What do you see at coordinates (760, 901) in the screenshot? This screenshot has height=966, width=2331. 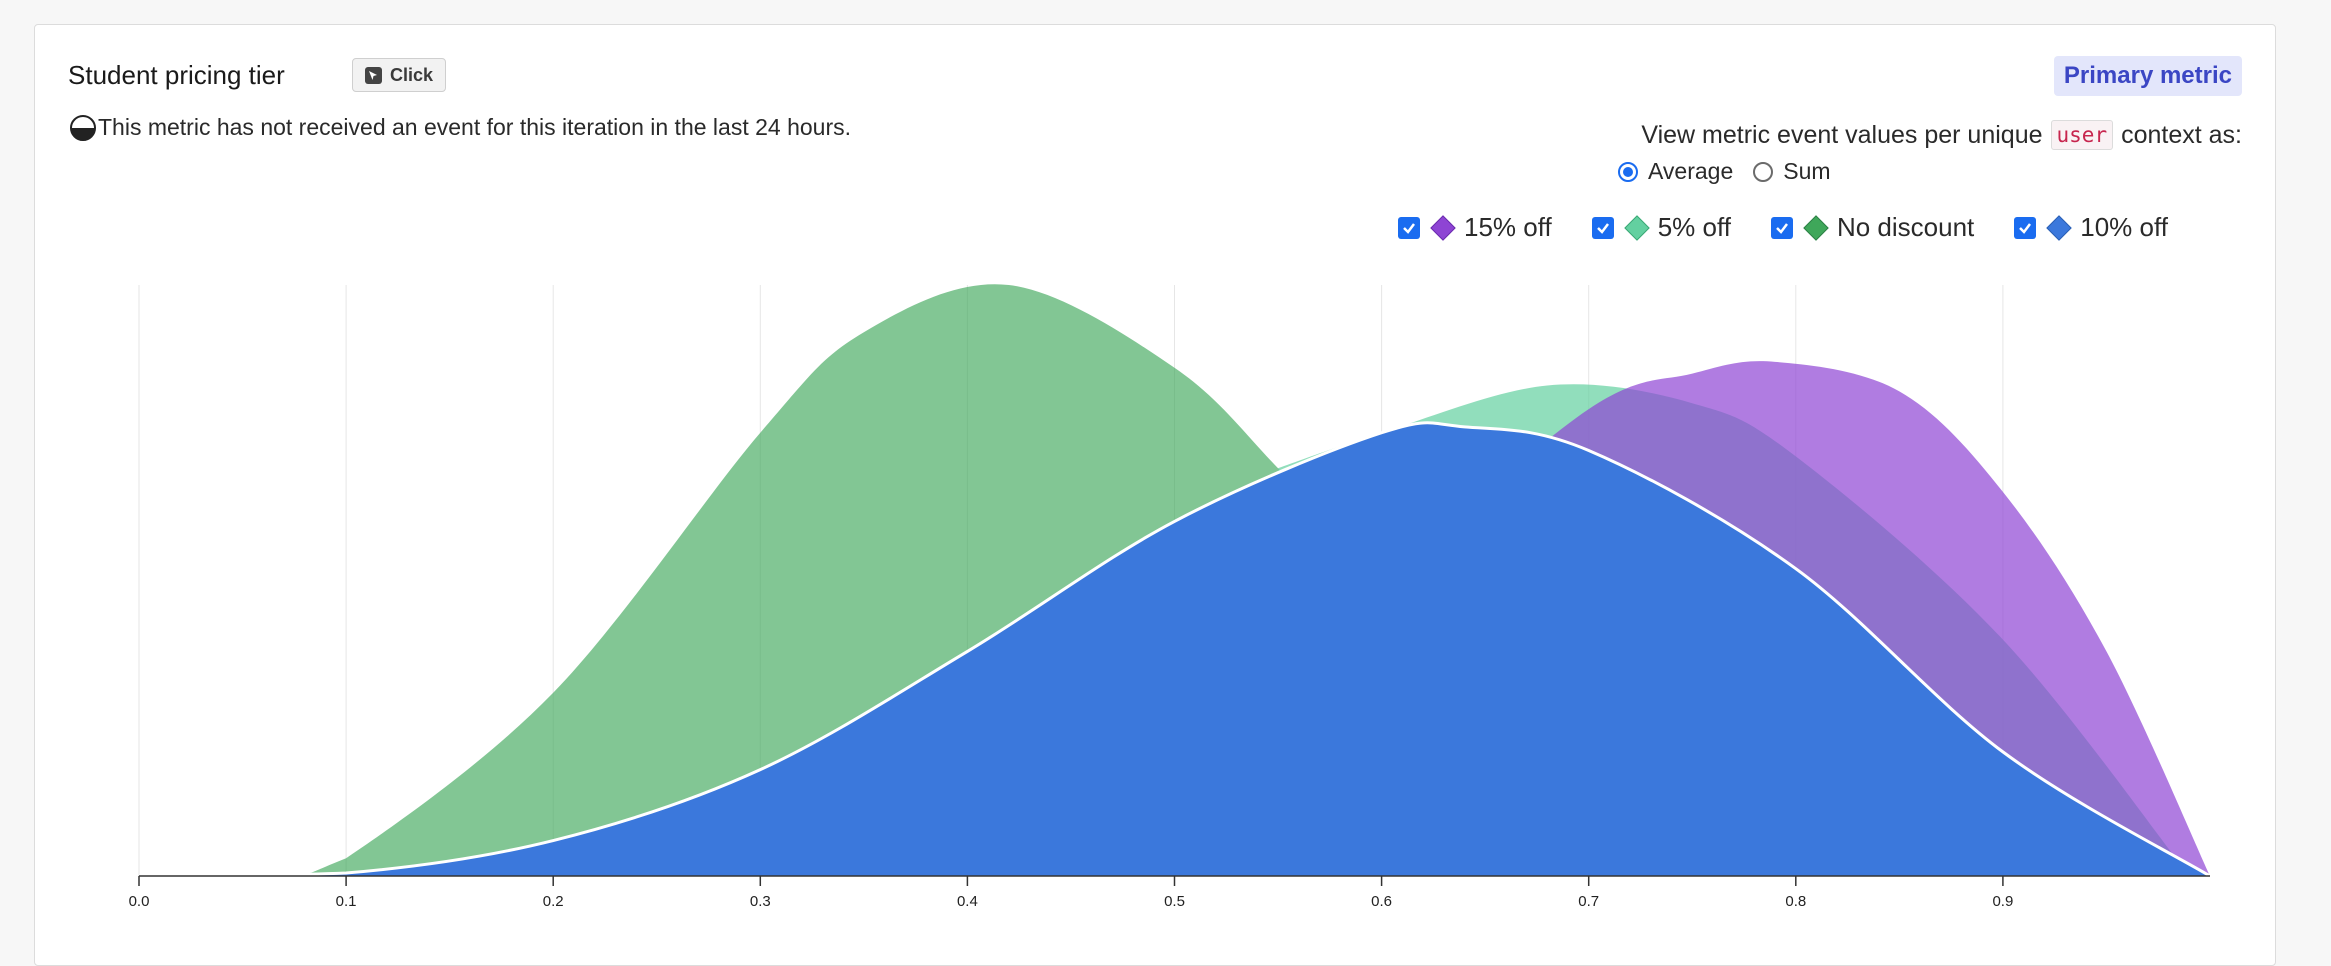 I see `x-tick-label: 0.3` at bounding box center [760, 901].